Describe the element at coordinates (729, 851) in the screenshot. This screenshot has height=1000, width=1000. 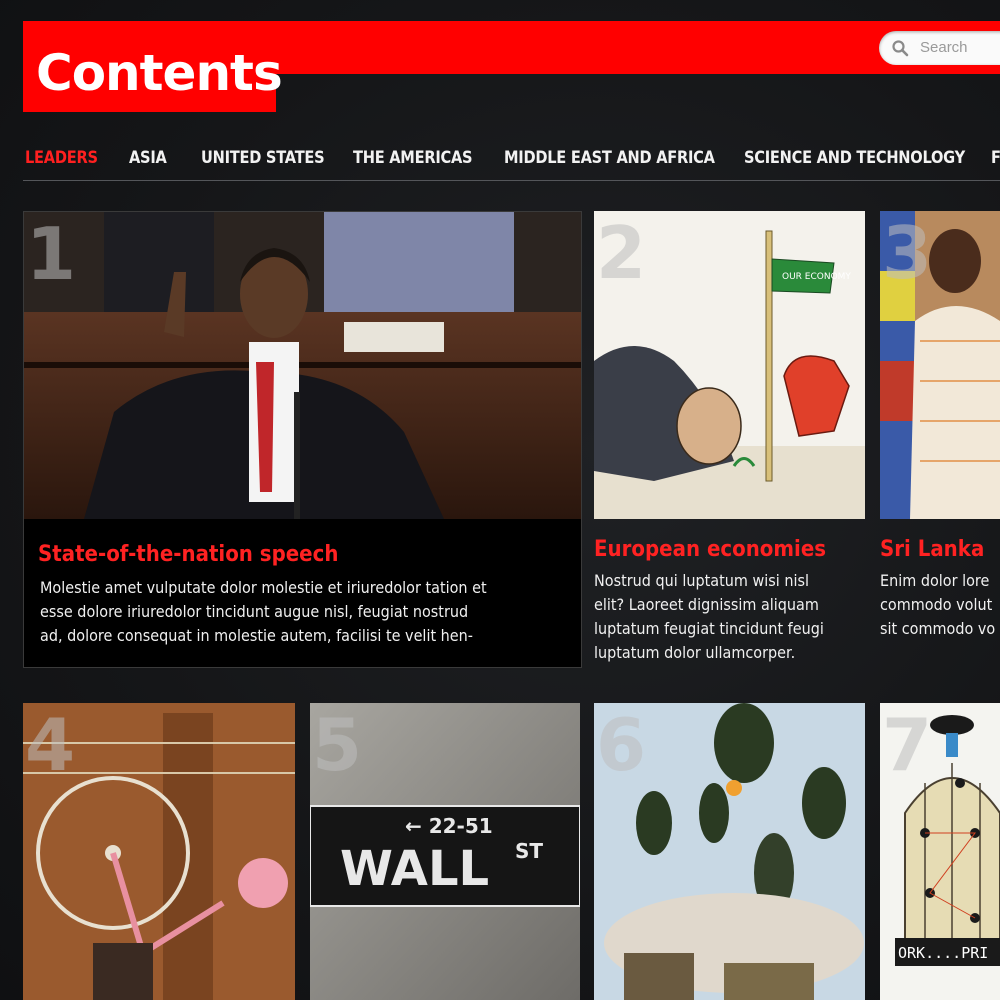
I see `article-card-6: 6` at that location.